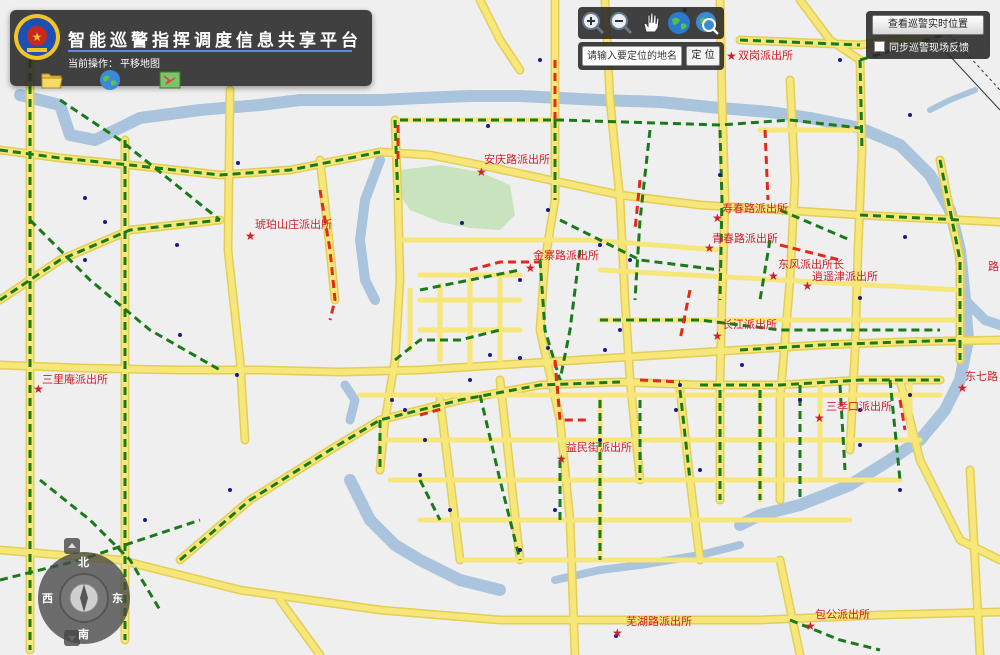  I want to click on label-dongfeng-station: 东风派出所长, so click(811, 264).